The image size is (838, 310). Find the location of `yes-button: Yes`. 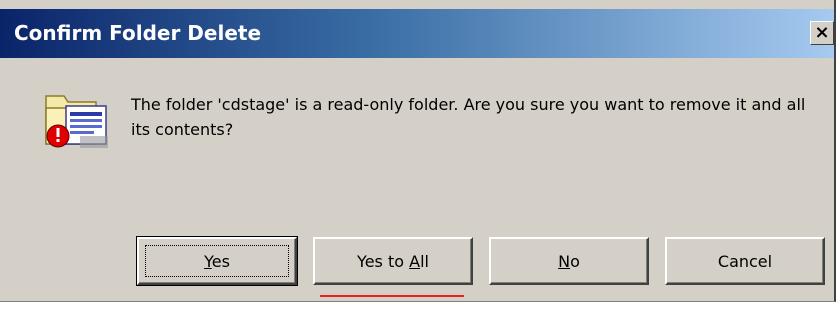

yes-button: Yes is located at coordinates (217, 261).